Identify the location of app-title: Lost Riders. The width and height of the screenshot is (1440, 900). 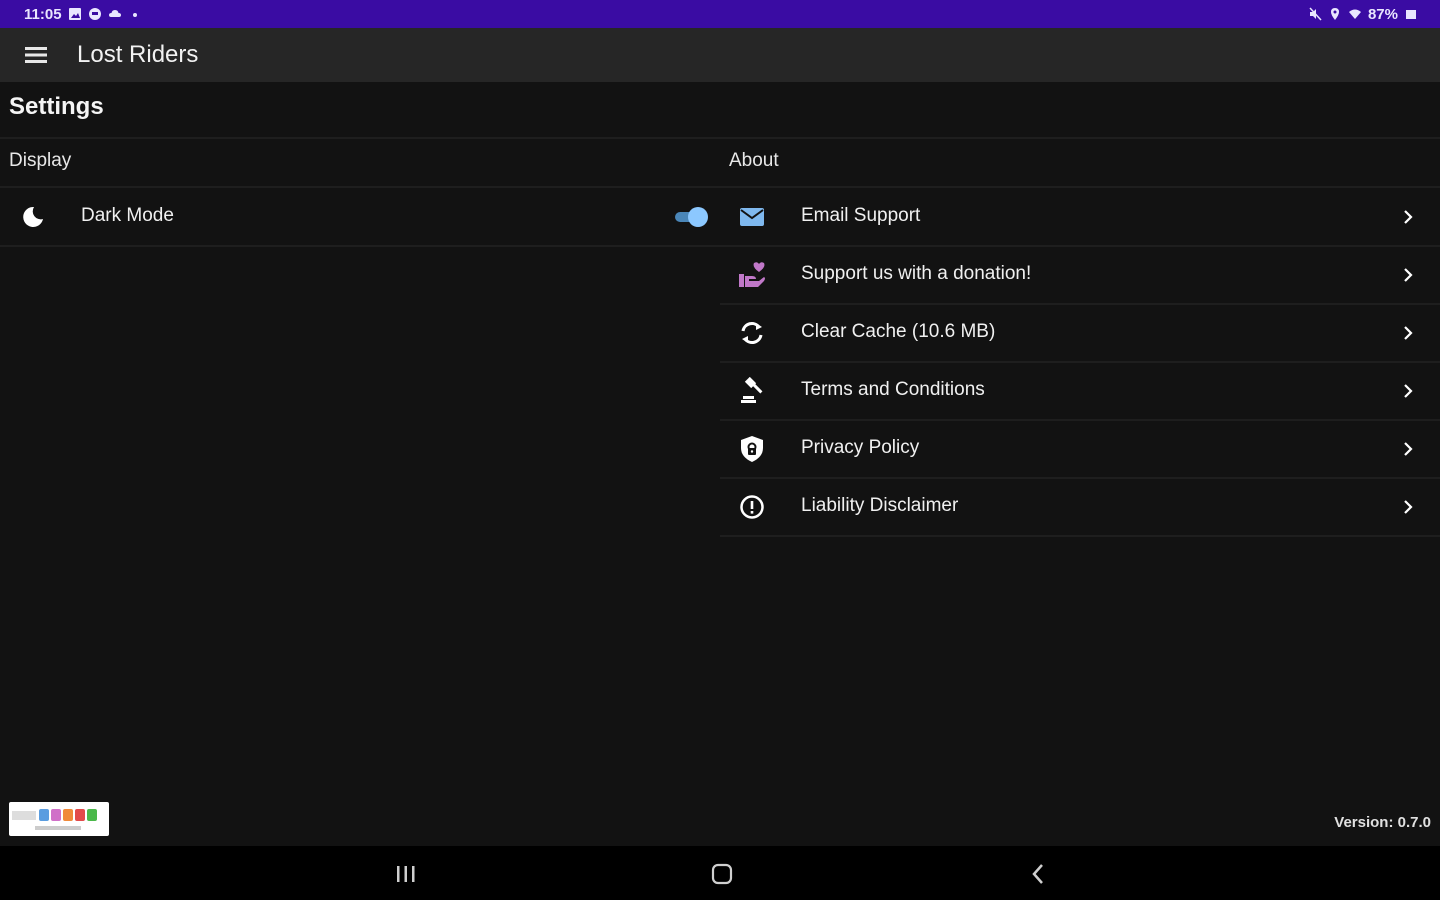
(138, 54).